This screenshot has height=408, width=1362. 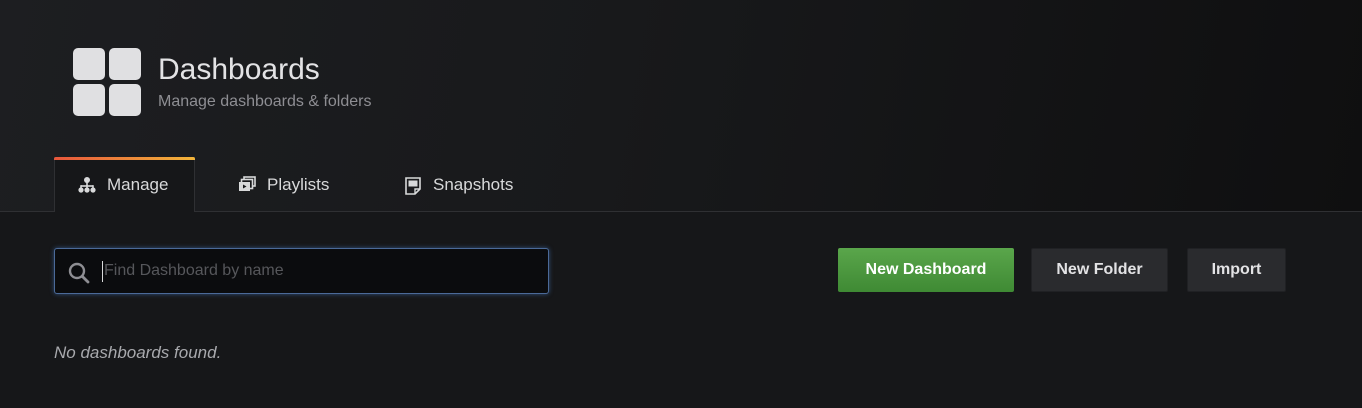 I want to click on page-title: Dashboards, so click(x=239, y=69).